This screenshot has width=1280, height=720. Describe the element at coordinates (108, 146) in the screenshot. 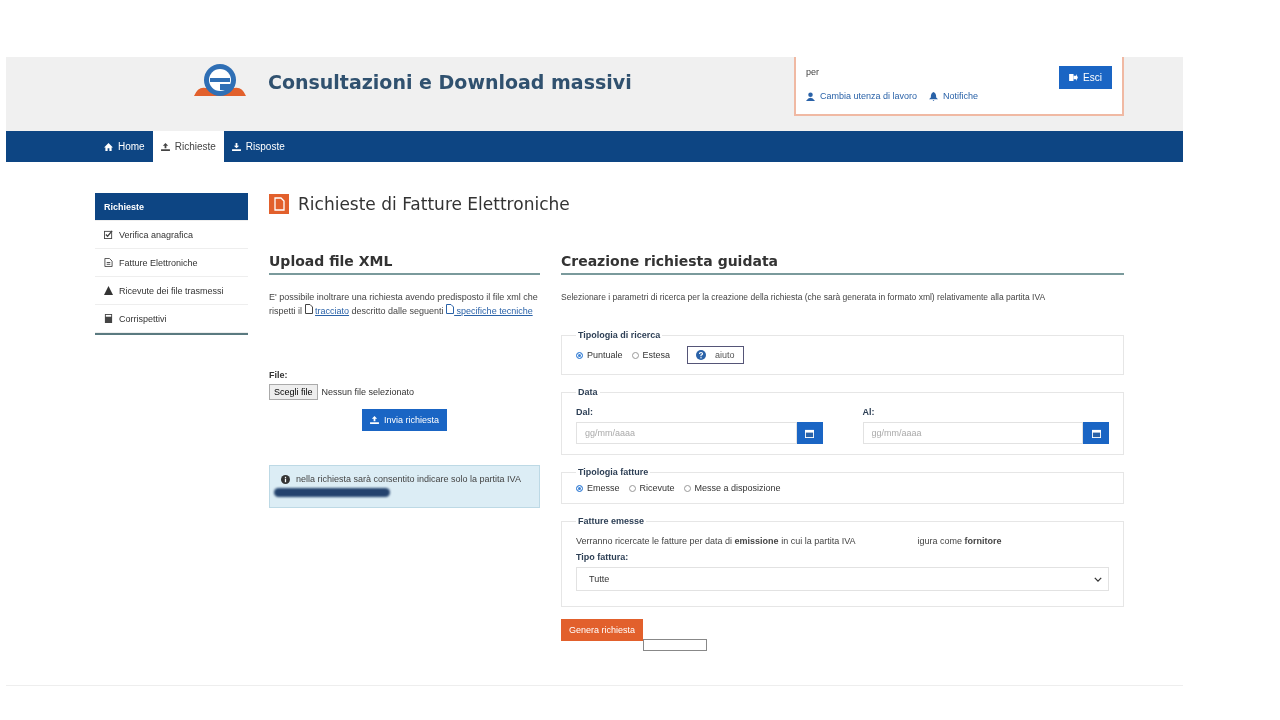

I see `home-icon` at that location.